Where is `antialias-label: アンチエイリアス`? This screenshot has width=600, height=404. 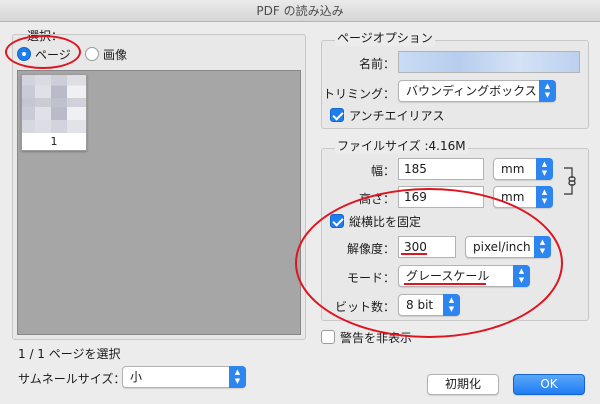
antialias-label: アンチエイリアス is located at coordinates (397, 115).